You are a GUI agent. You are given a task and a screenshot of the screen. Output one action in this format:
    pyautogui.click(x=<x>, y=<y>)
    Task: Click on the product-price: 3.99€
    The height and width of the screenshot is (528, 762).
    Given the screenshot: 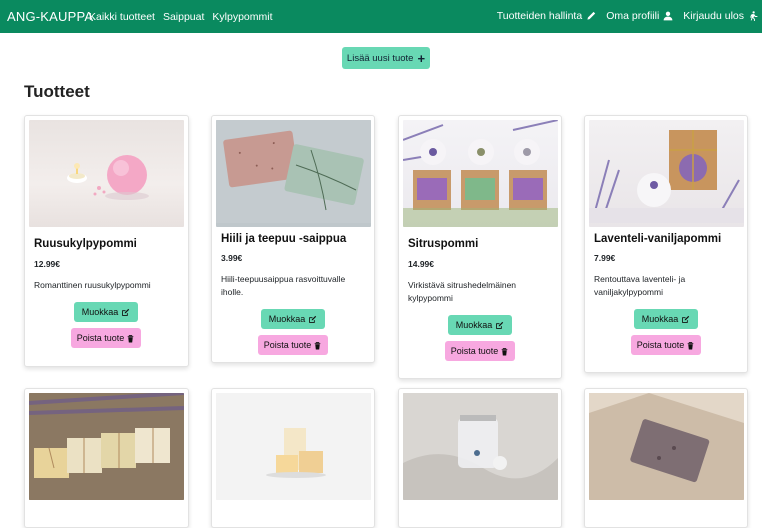 What is the action you would take?
    pyautogui.click(x=232, y=258)
    